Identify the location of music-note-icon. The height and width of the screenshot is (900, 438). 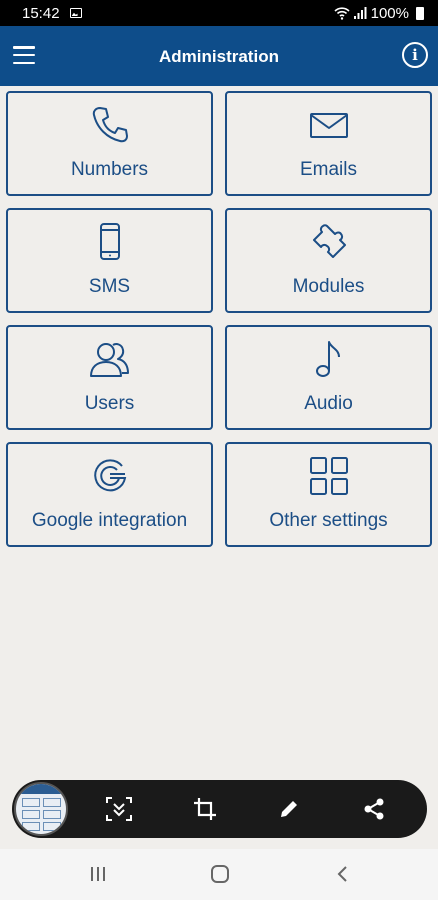
(328, 359).